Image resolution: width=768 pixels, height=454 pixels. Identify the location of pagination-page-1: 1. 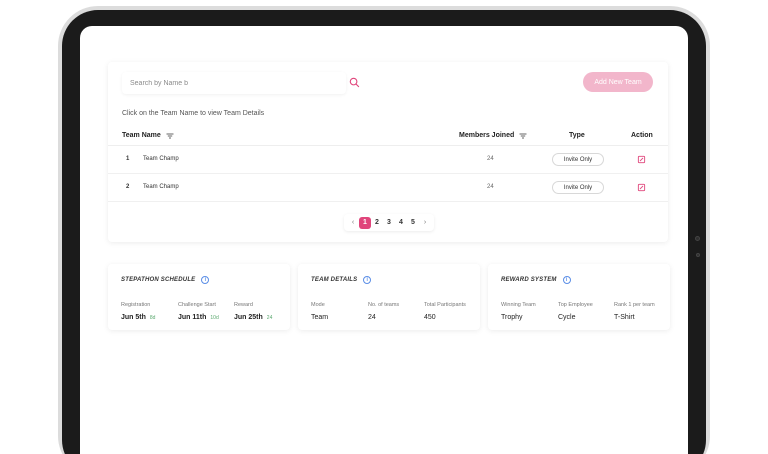
(365, 222).